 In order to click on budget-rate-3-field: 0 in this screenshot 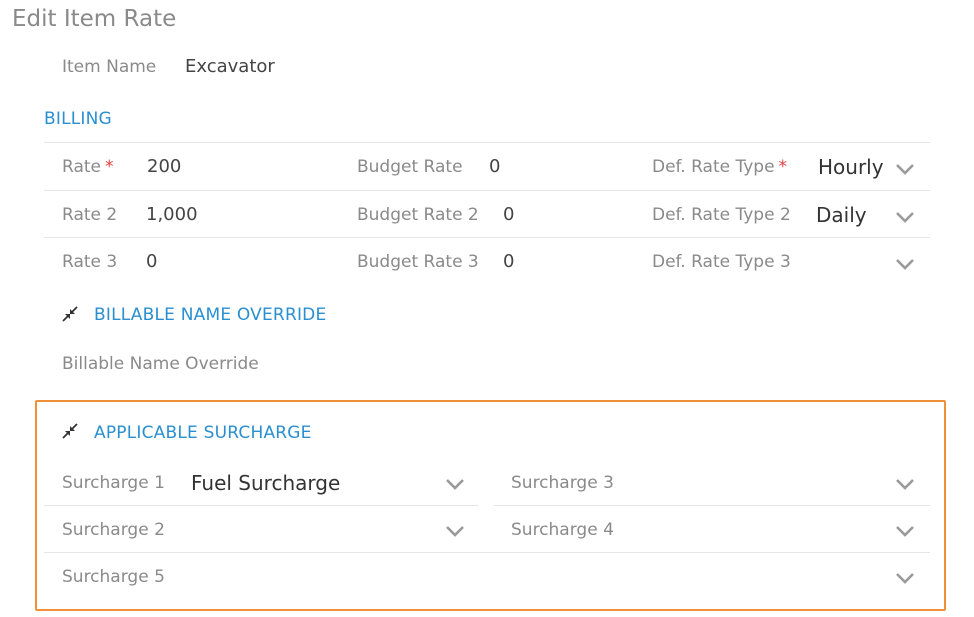, I will do `click(508, 261)`.